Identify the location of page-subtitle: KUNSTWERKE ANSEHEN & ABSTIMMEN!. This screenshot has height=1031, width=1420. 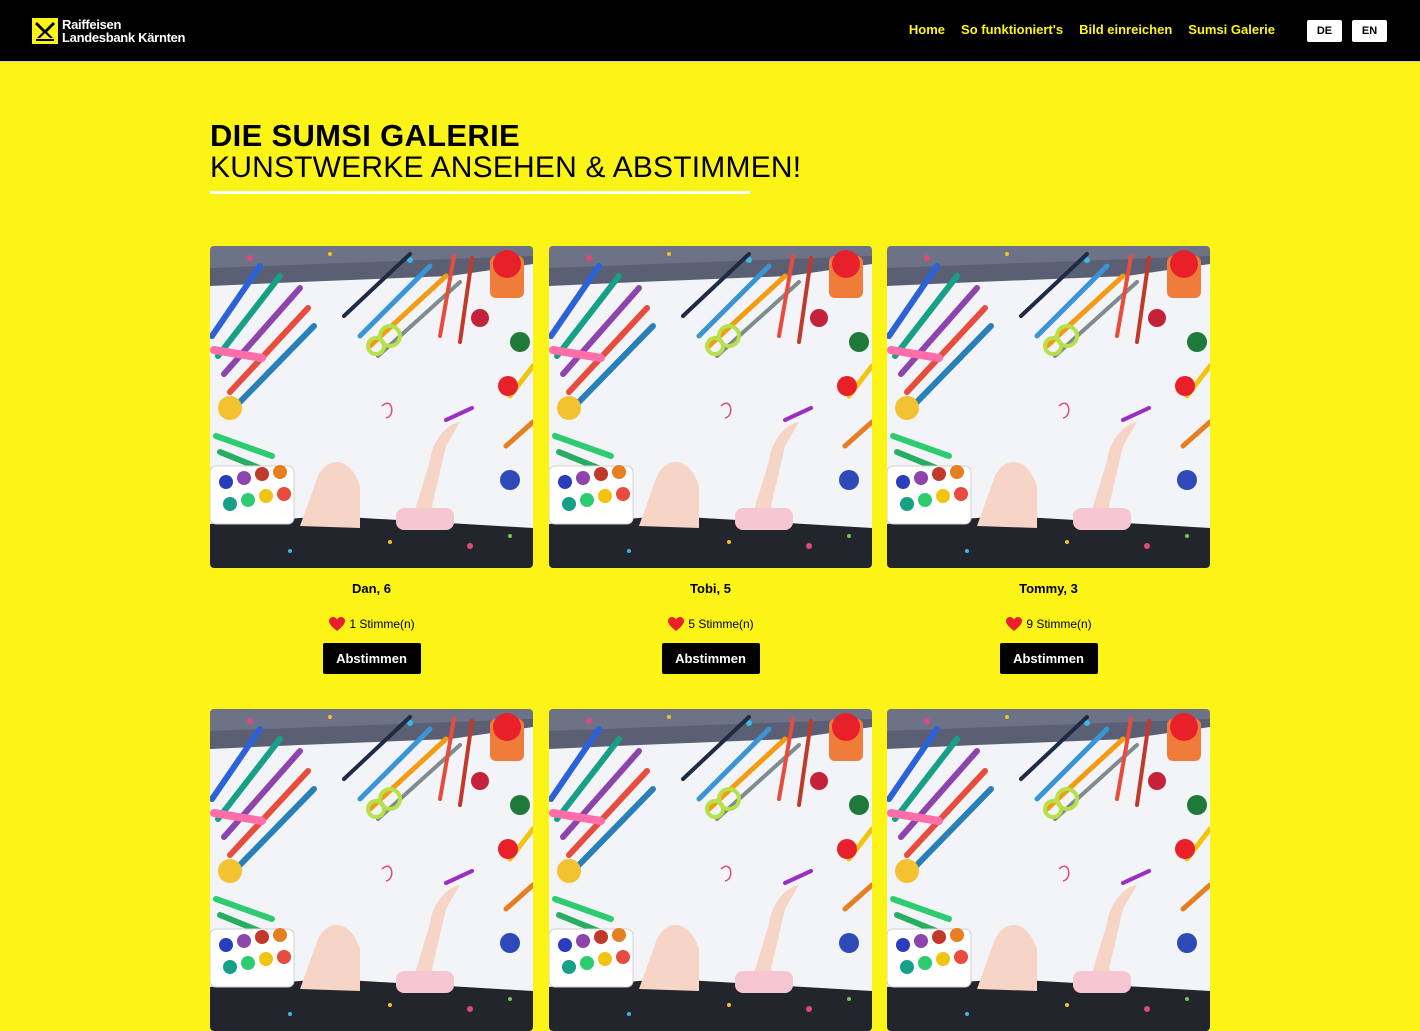
(506, 167).